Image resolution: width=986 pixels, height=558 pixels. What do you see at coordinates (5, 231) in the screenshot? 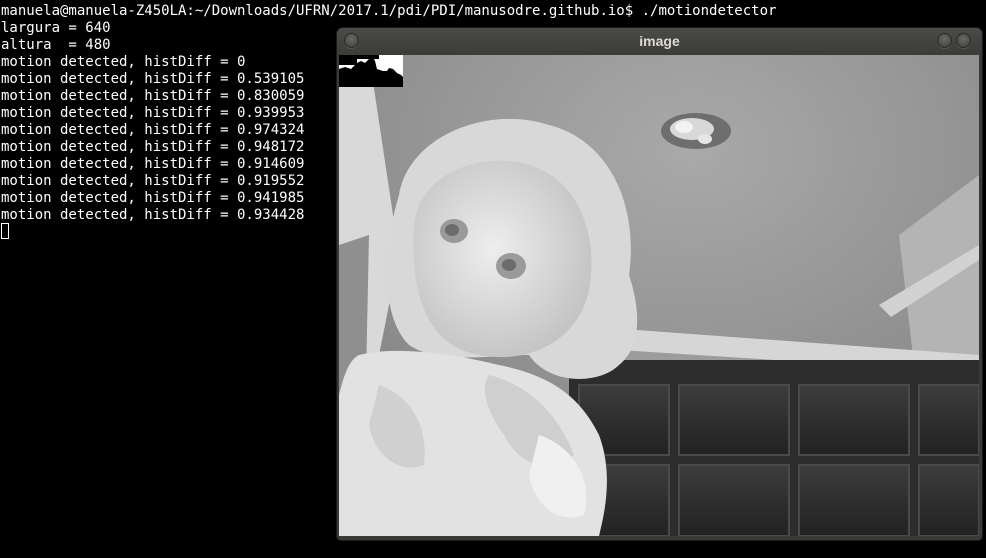
I see `terminal-cursor` at bounding box center [5, 231].